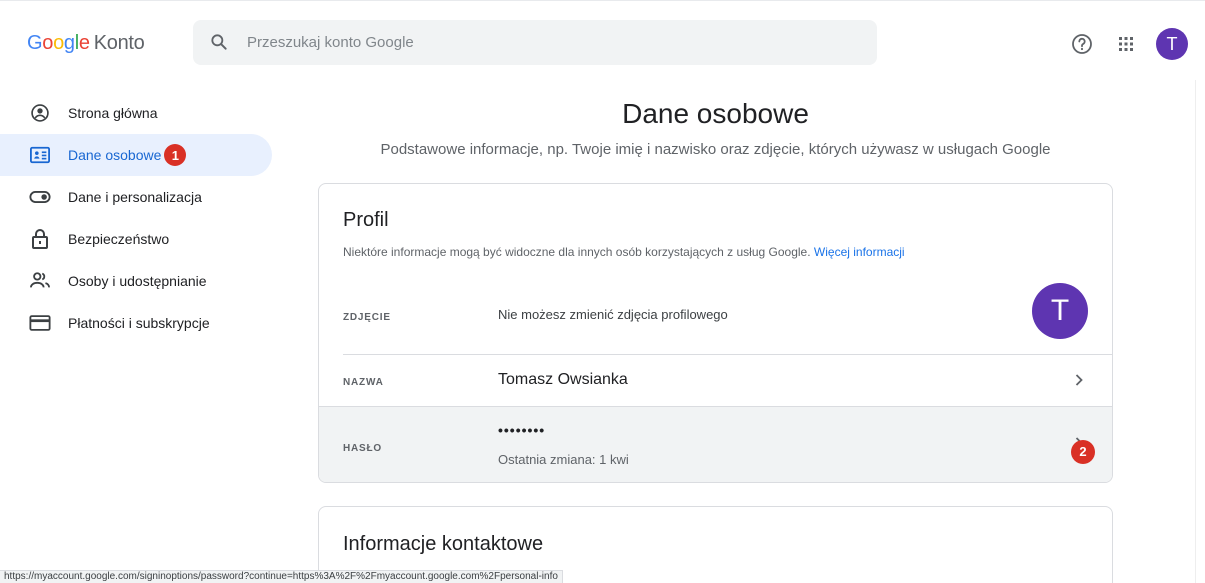 The image size is (1205, 583). What do you see at coordinates (175, 155) in the screenshot?
I see `annotation-badge: 1` at bounding box center [175, 155].